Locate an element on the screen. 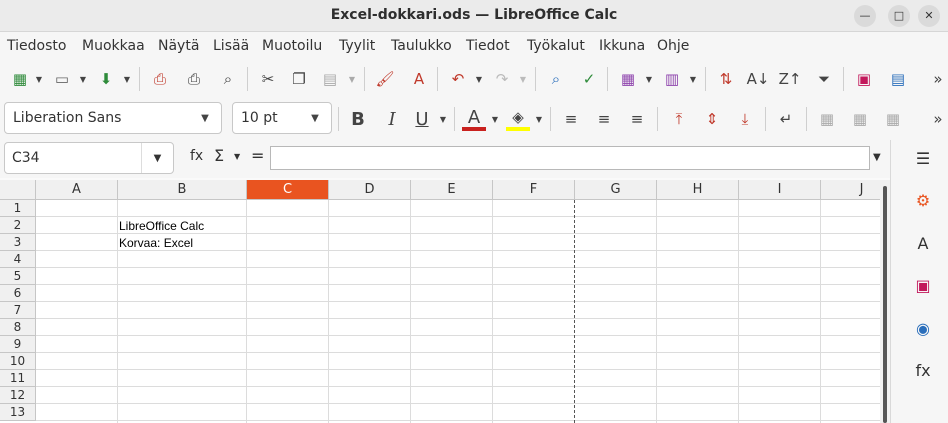  unmerge-cells-icon: ▦ is located at coordinates (893, 119).